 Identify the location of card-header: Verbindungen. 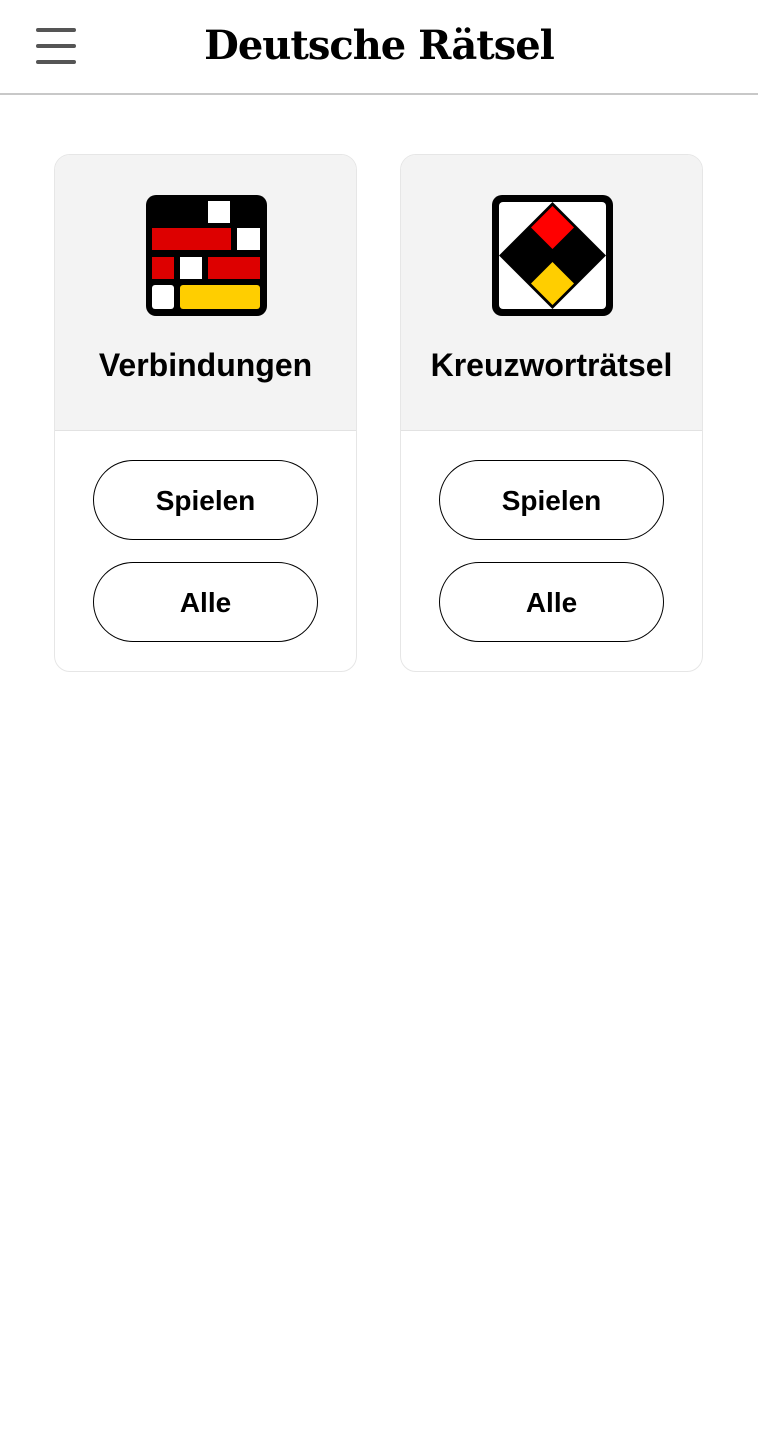
(205, 293).